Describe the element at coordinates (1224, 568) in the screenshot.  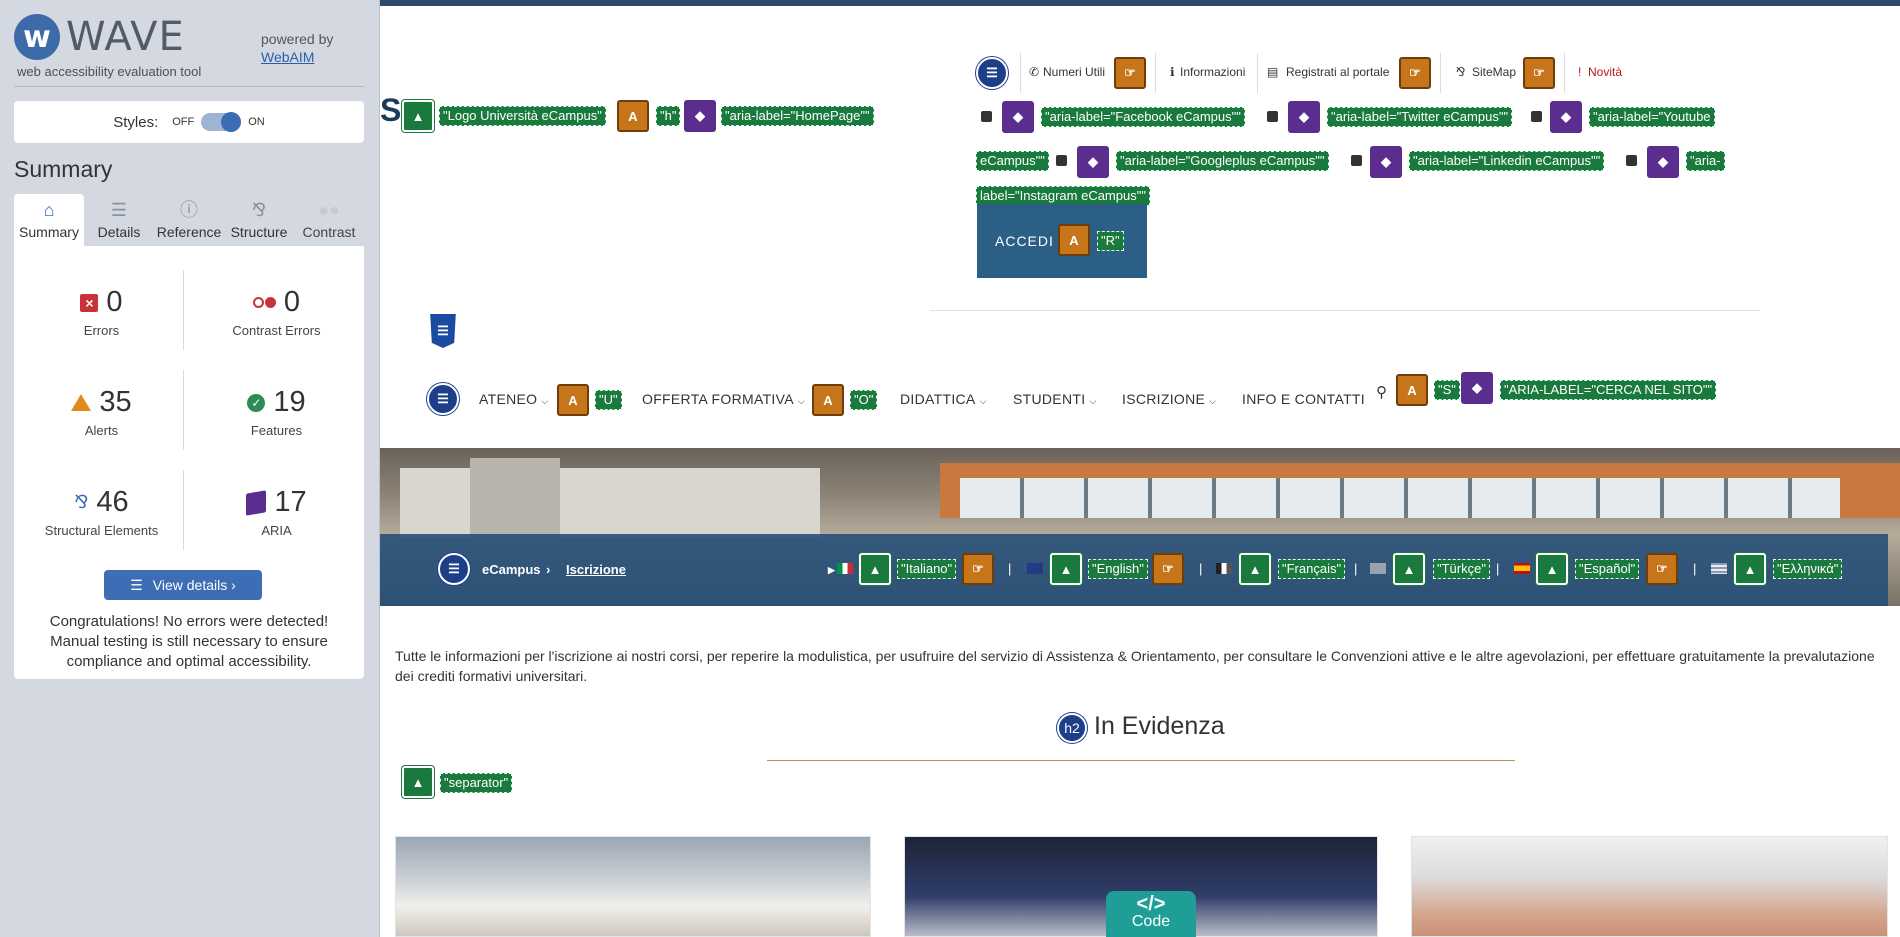
I see `flag-france-icon` at that location.